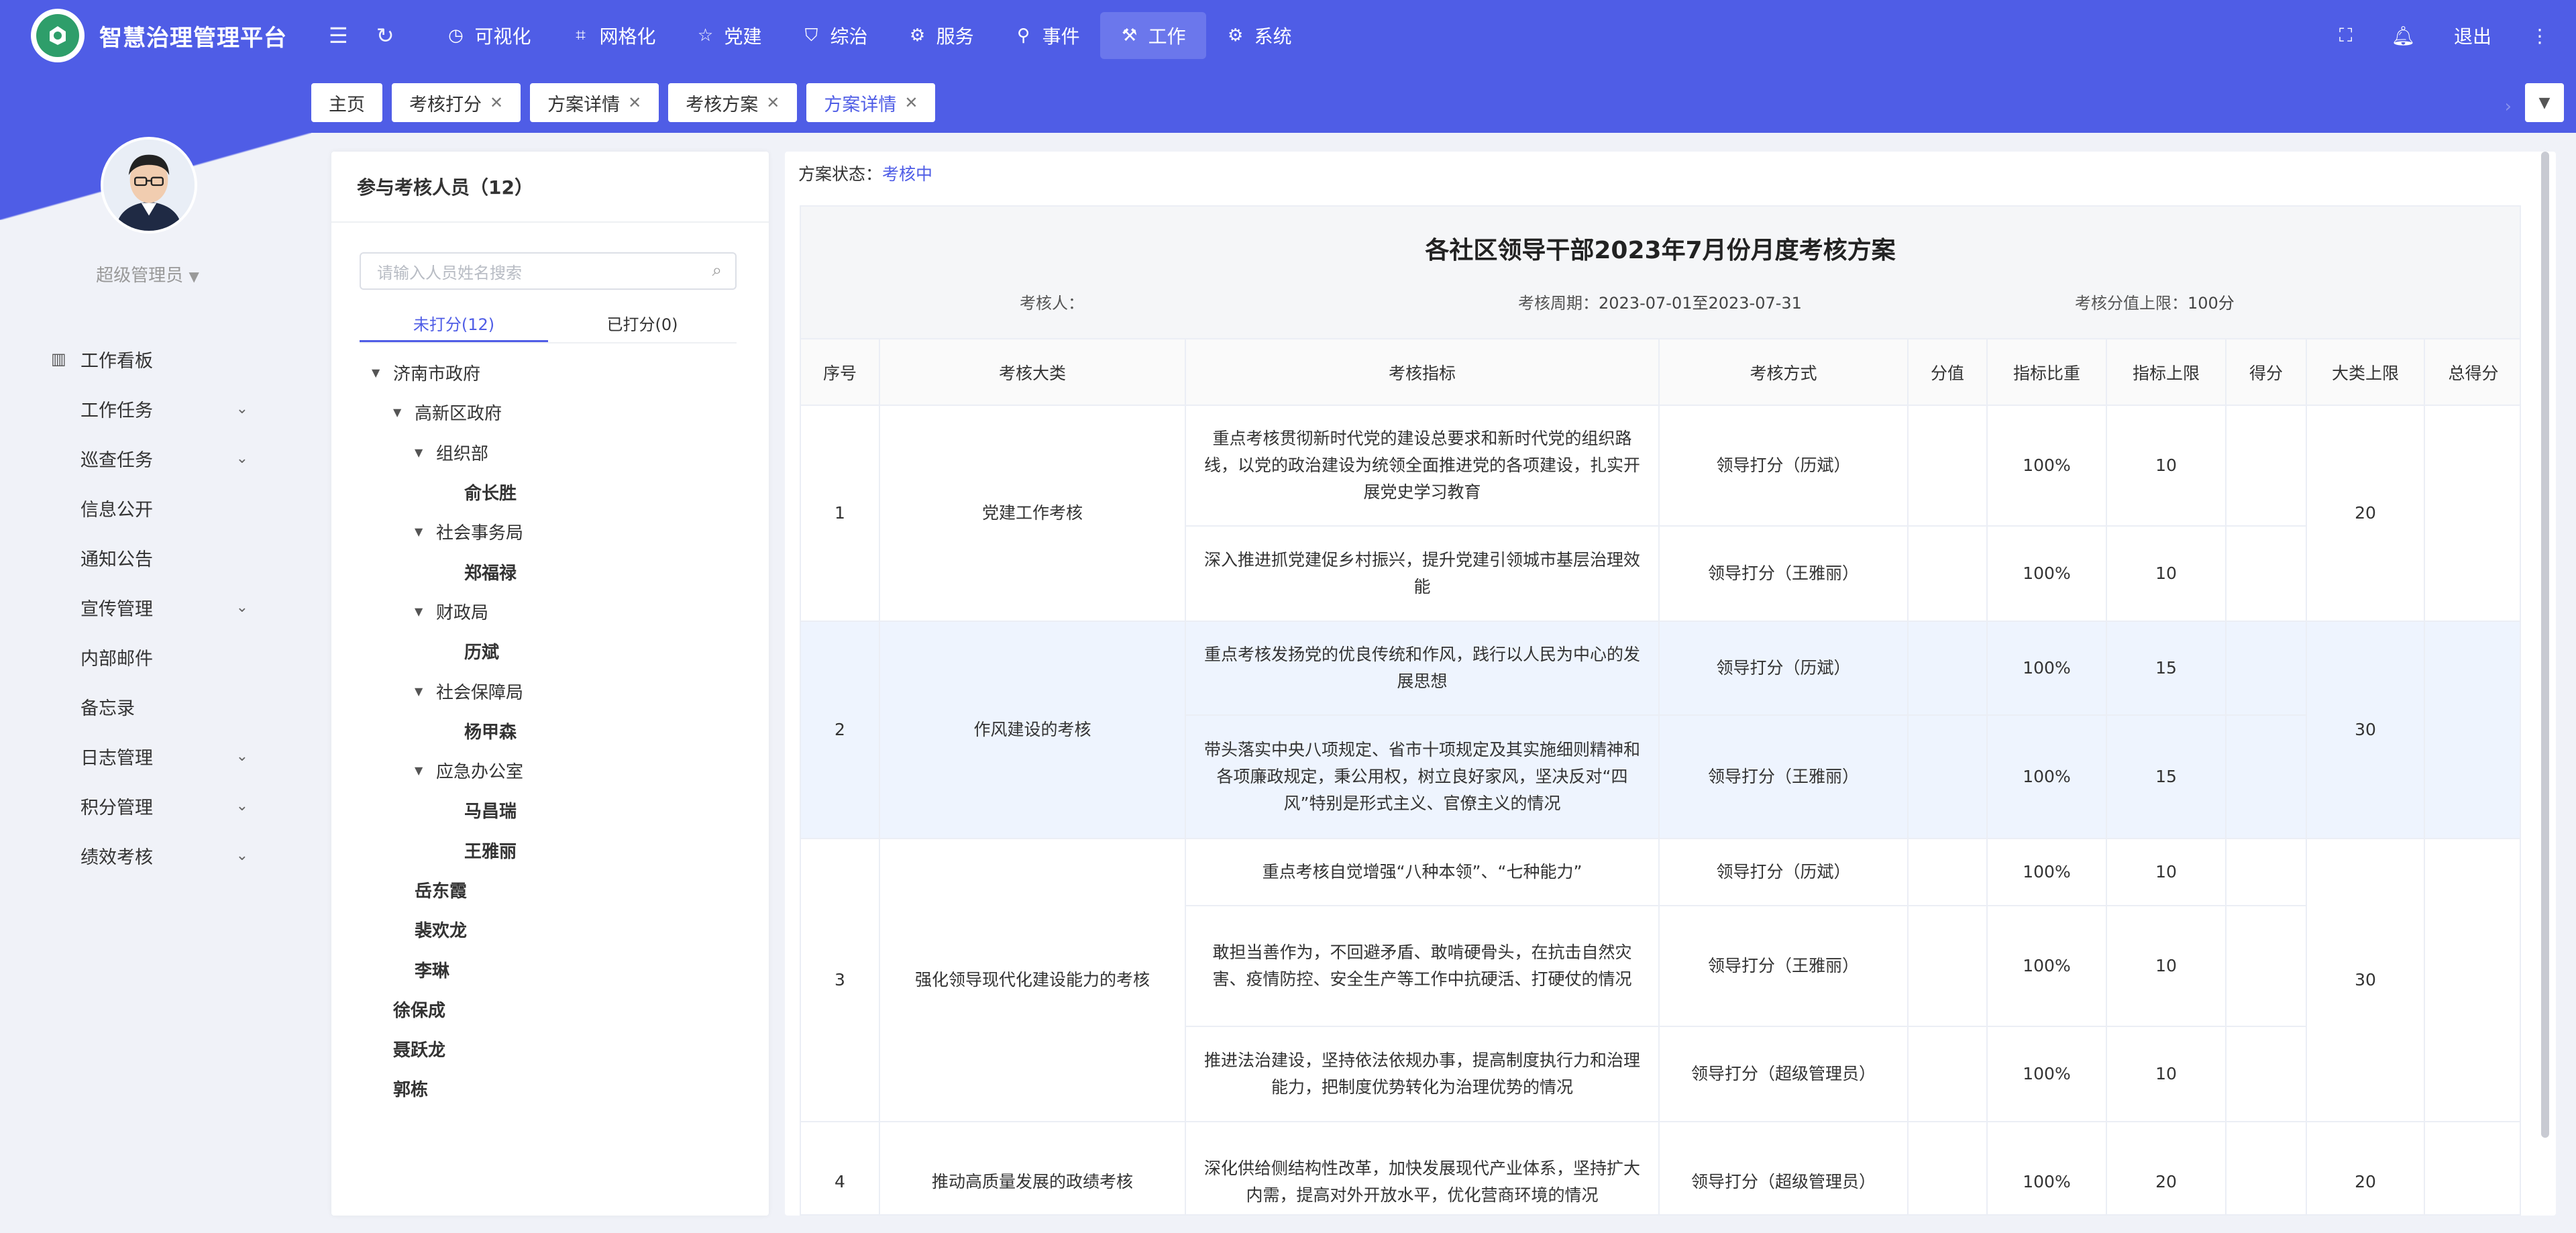 The width and height of the screenshot is (2576, 1233). I want to click on sidebar-item-9: 积分管理 ⌄, so click(134, 805).